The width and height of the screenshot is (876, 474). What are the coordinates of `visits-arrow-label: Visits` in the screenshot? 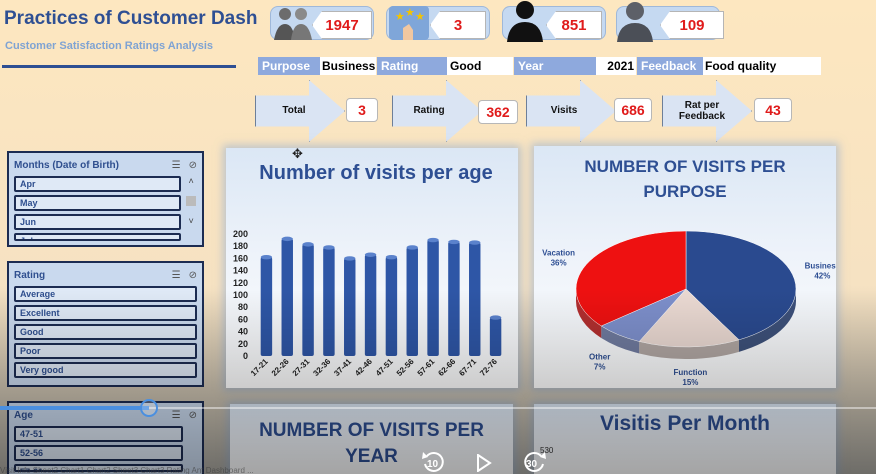 It's located at (564, 110).